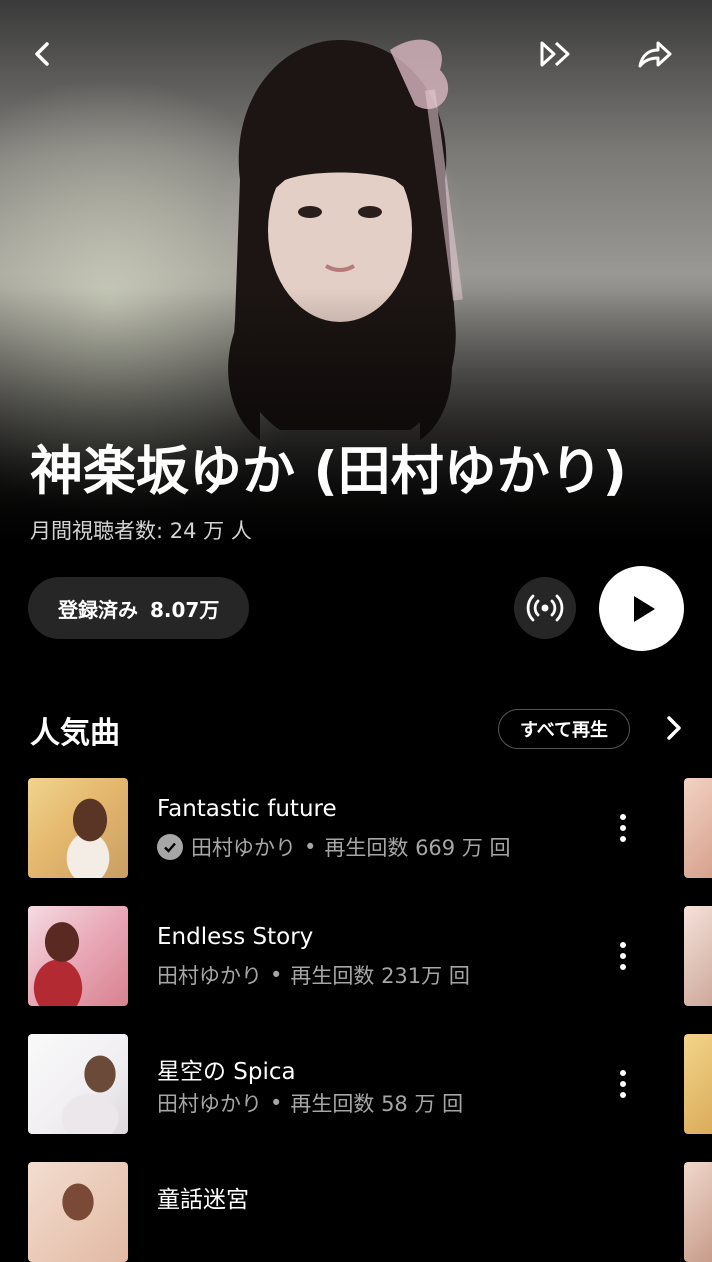 The width and height of the screenshot is (712, 1262). What do you see at coordinates (203, 1200) in the screenshot?
I see `song-title: 童話迷宮` at bounding box center [203, 1200].